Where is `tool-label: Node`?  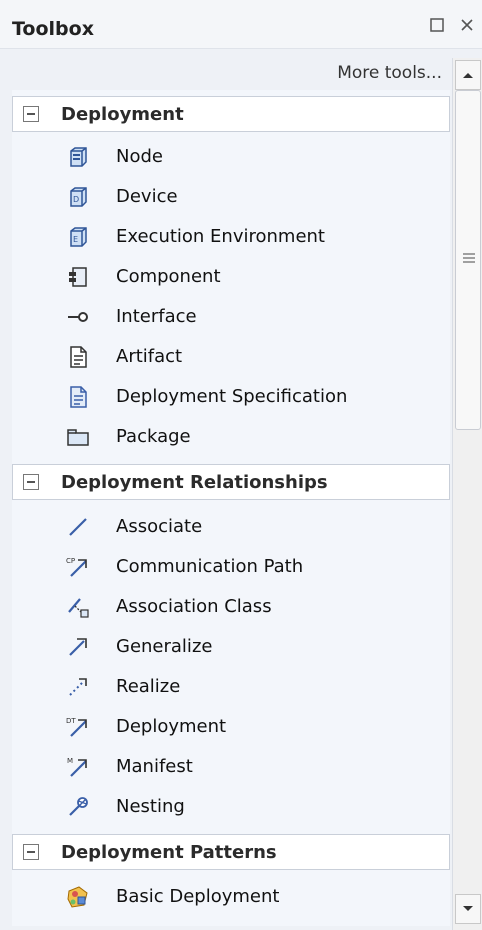
tool-label: Node is located at coordinates (139, 156).